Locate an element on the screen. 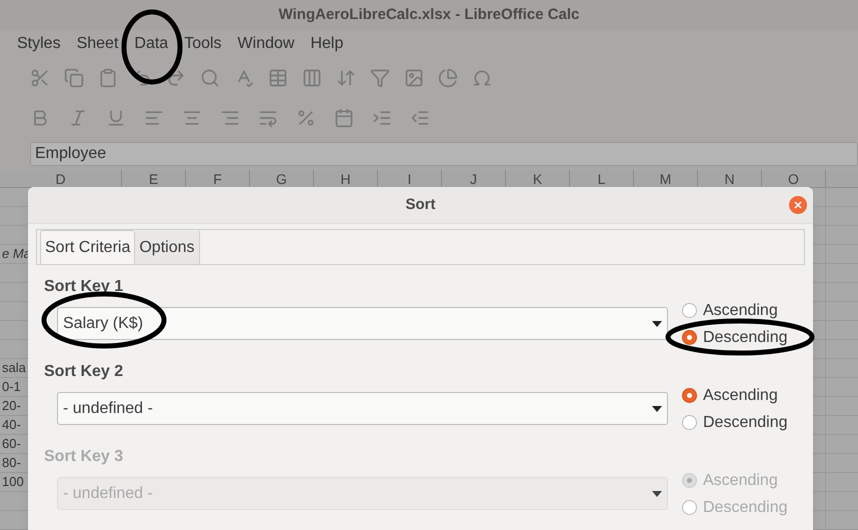 The image size is (858, 530). search-icon is located at coordinates (210, 78).